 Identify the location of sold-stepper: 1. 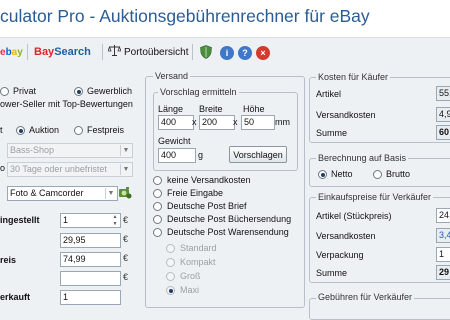
(90, 297).